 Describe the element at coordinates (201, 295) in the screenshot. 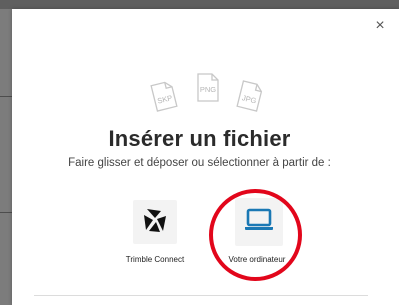

I see `bottom-divider` at that location.